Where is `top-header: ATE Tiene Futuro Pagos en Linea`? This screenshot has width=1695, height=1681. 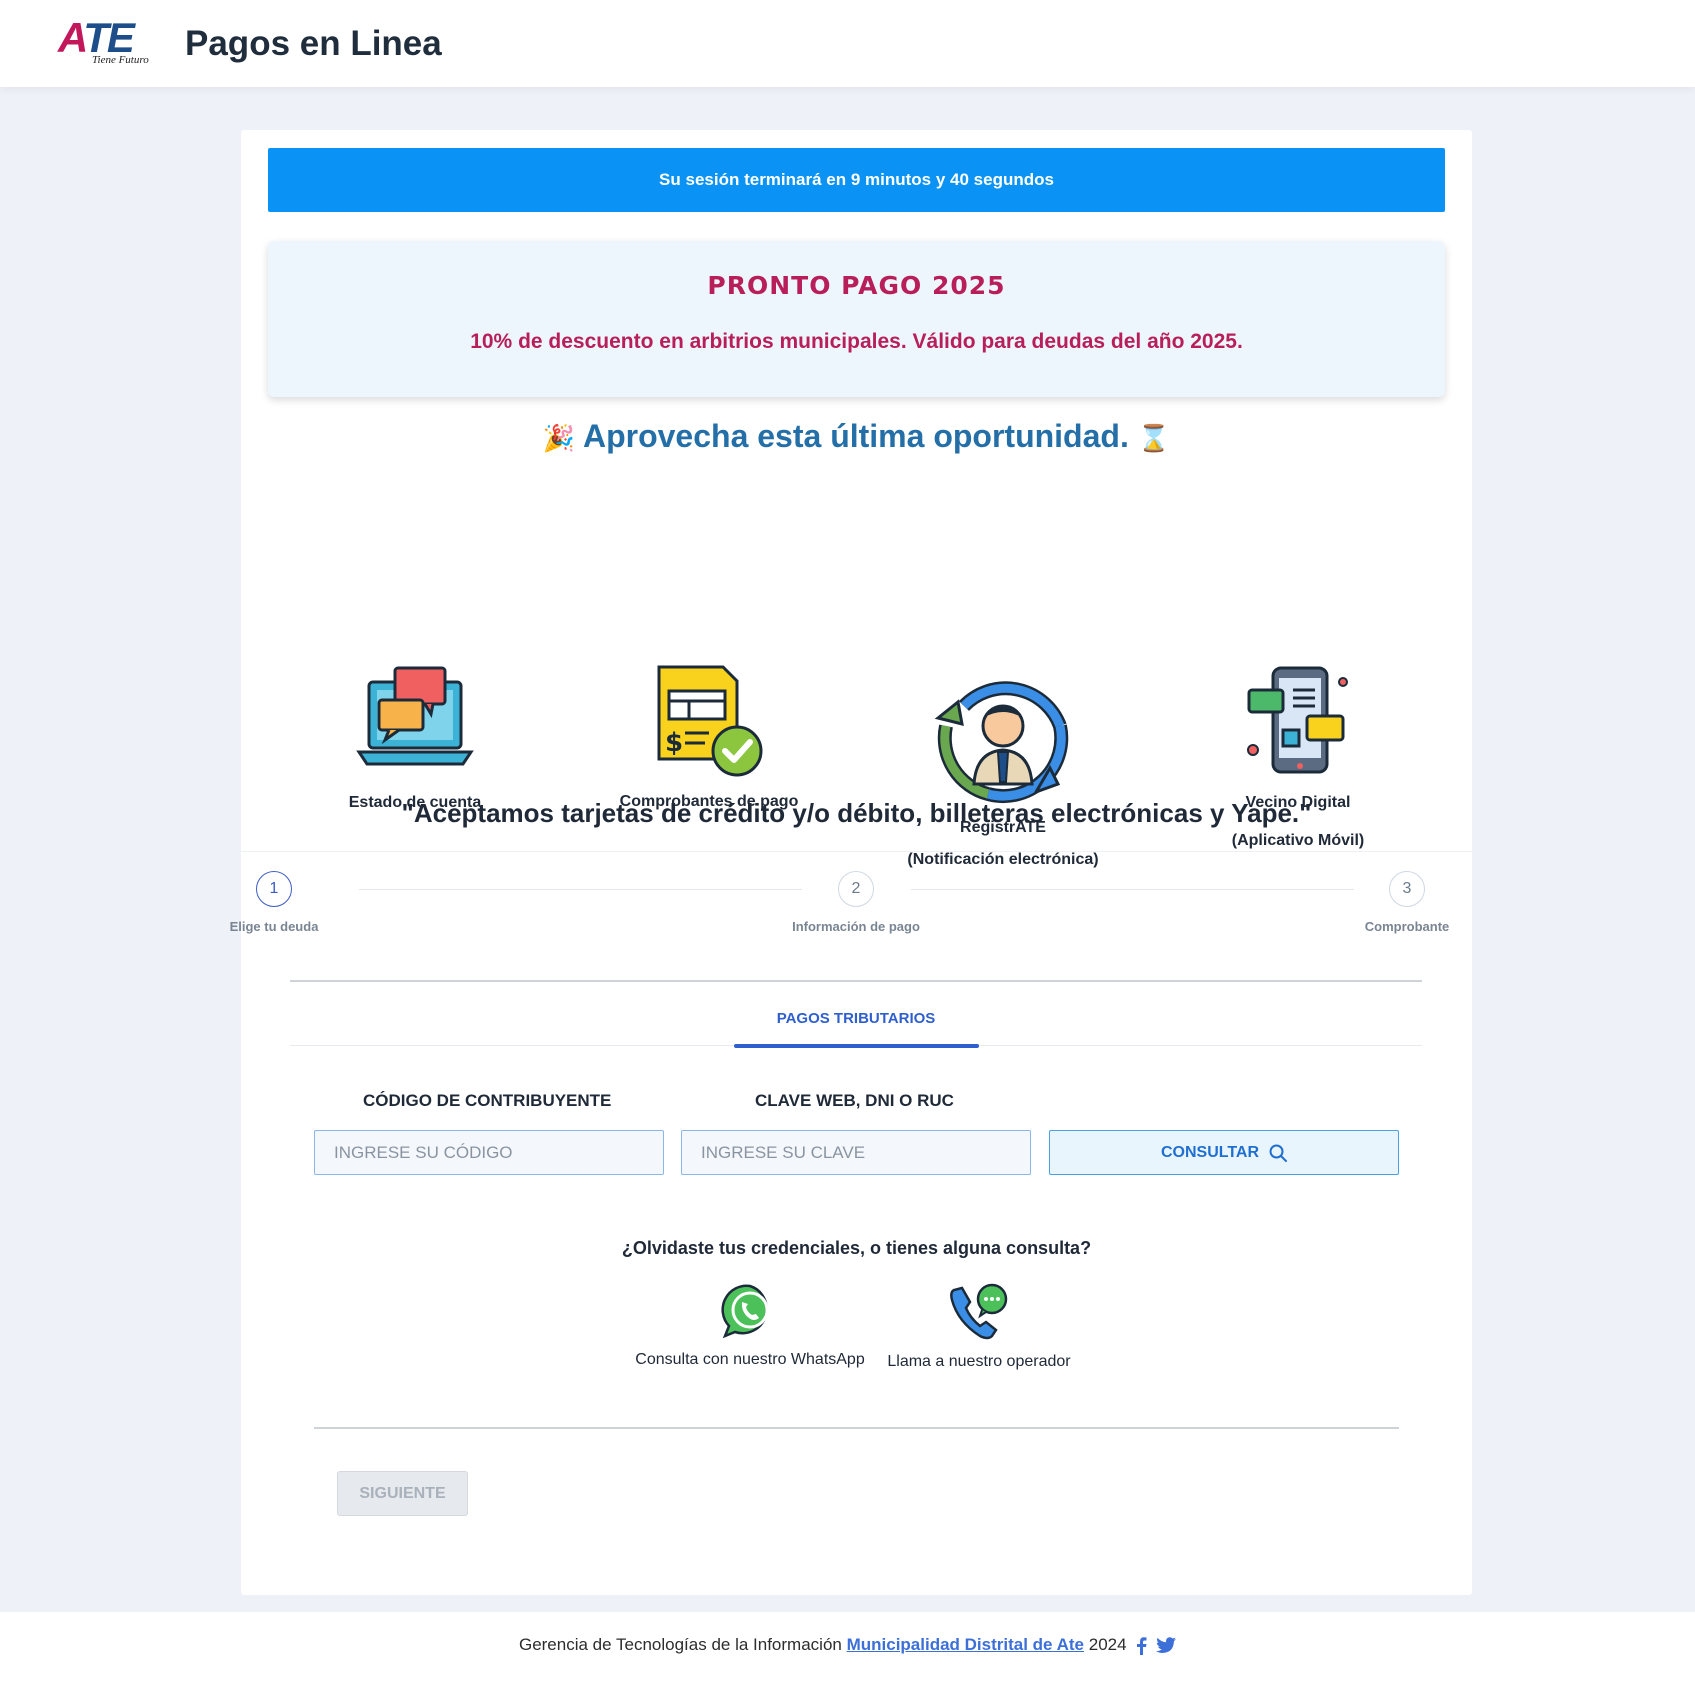 top-header: ATE Tiene Futuro Pagos en Linea is located at coordinates (847, 43).